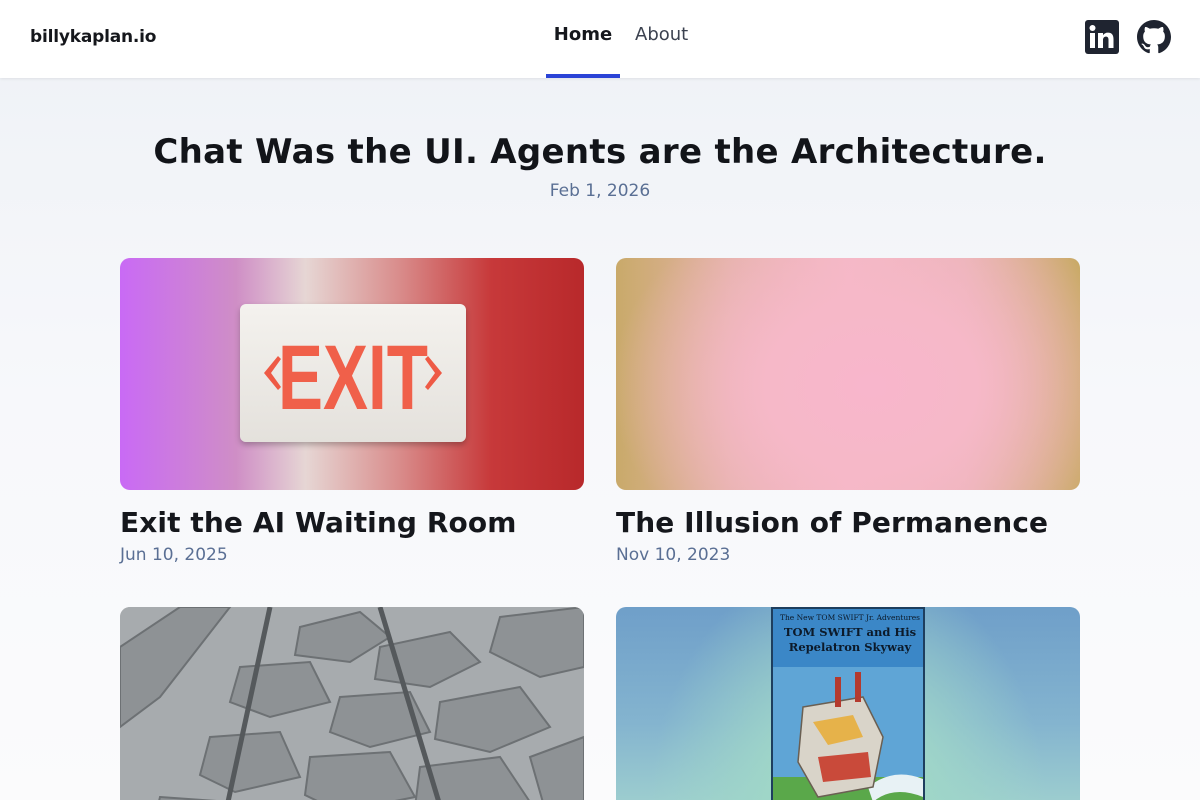 This screenshot has height=800, width=1200. I want to click on stone-road-image, so click(352, 703).